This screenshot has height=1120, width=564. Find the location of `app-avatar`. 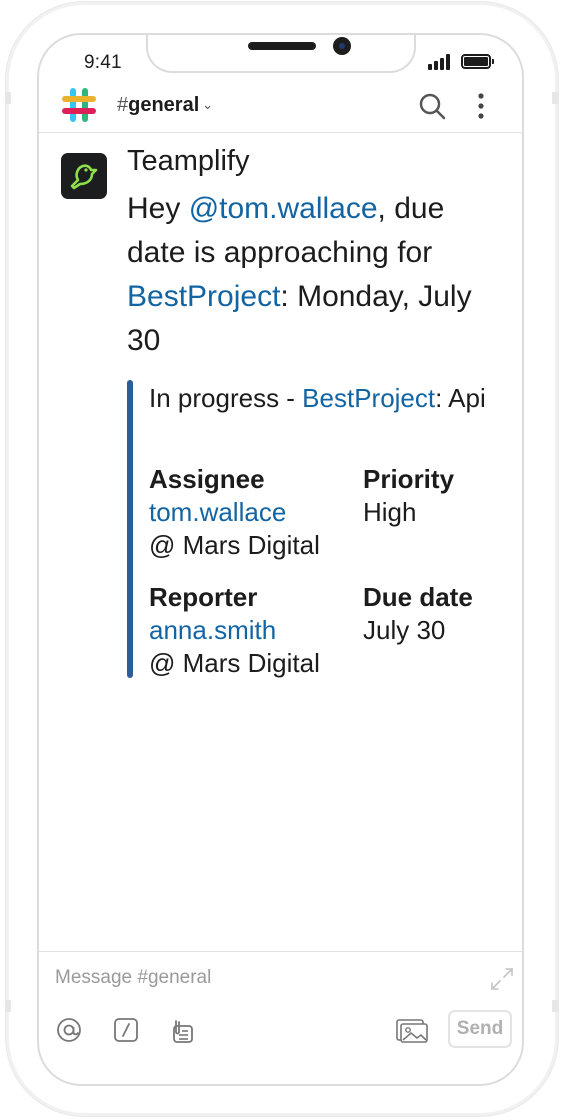

app-avatar is located at coordinates (84, 176).